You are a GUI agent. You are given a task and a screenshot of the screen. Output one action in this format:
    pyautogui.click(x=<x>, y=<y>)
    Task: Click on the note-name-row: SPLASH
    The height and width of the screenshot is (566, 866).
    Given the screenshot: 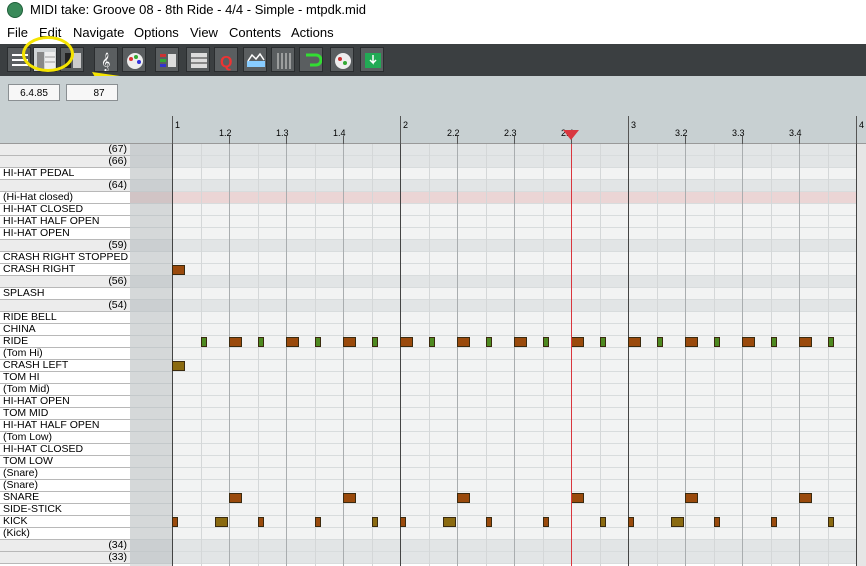 What is the action you would take?
    pyautogui.click(x=65, y=294)
    